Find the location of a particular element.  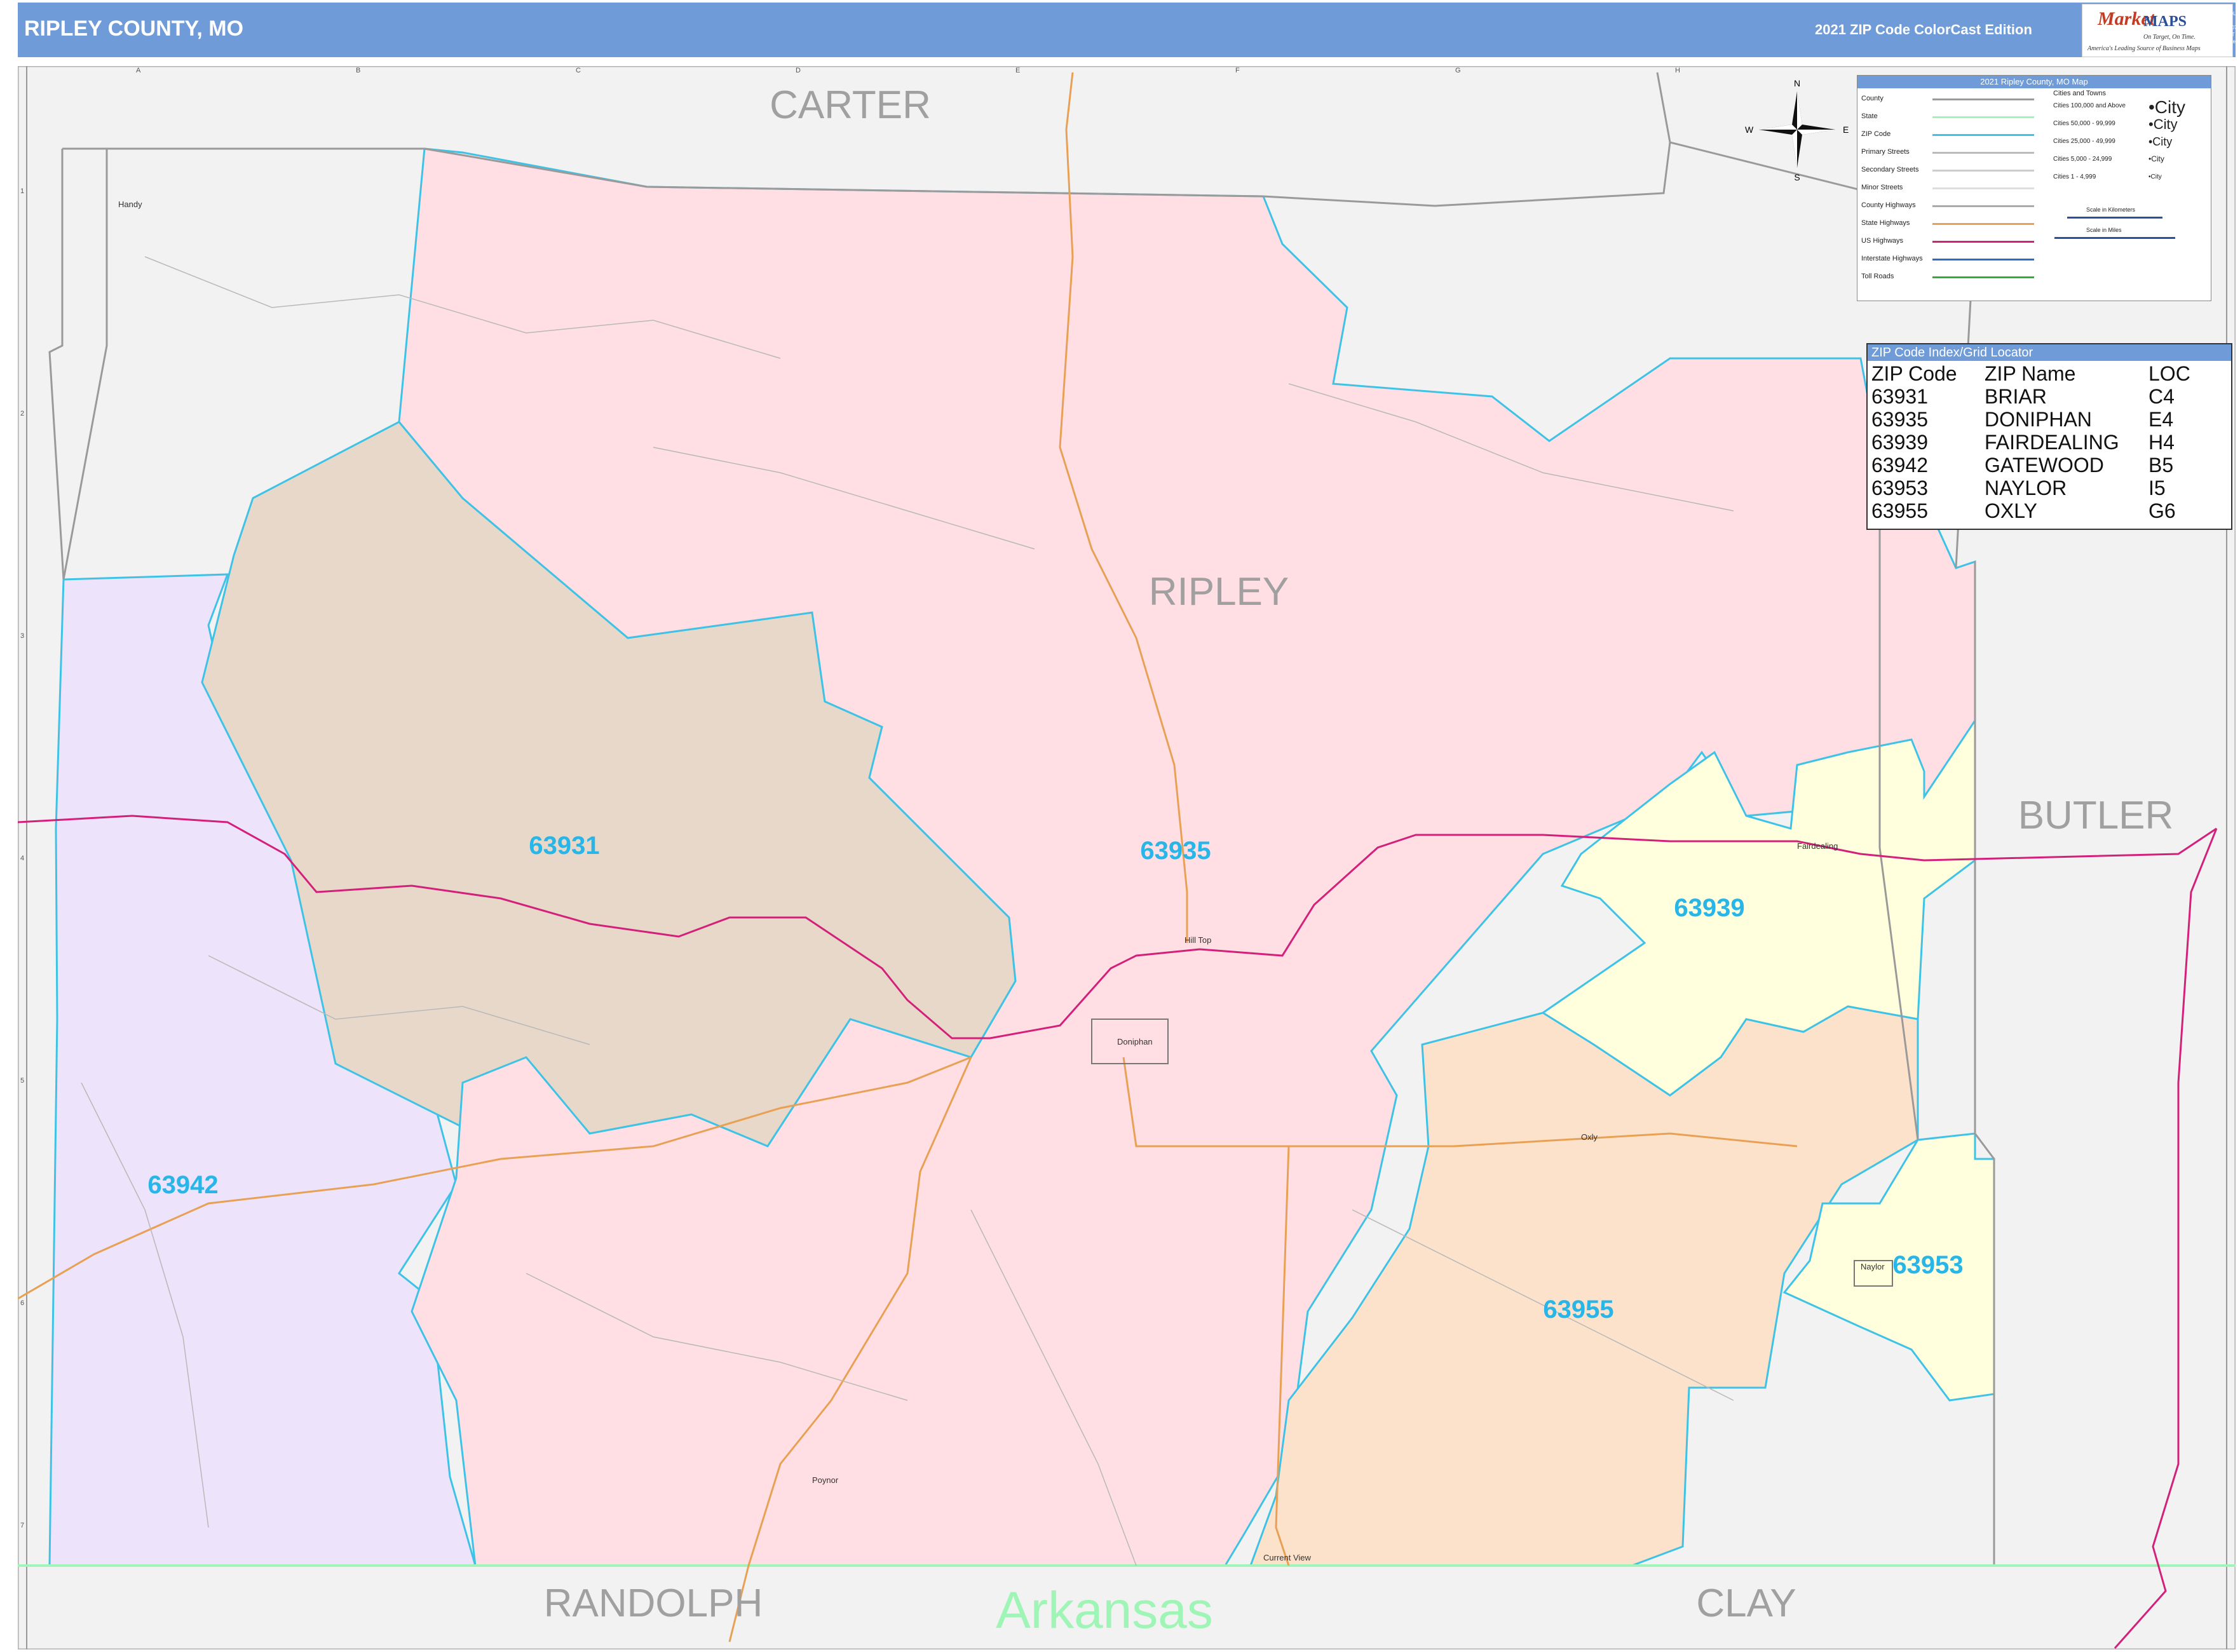

legend-city-range: Cities 50,000 - 99,999 is located at coordinates (2084, 123).